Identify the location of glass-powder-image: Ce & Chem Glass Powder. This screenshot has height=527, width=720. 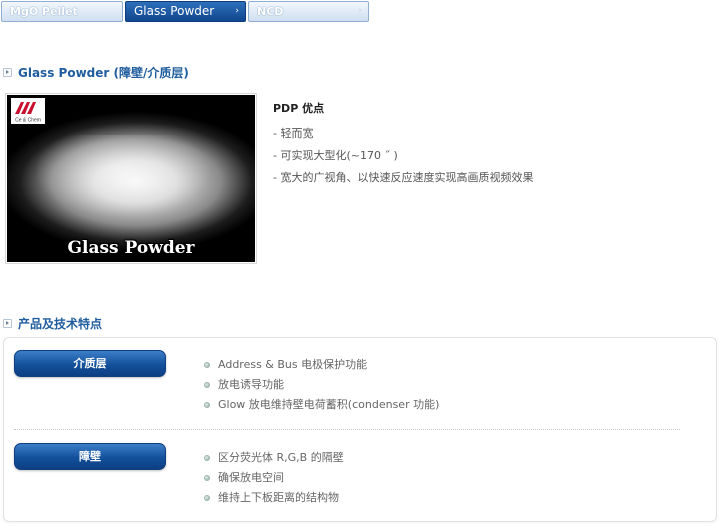
(131, 178).